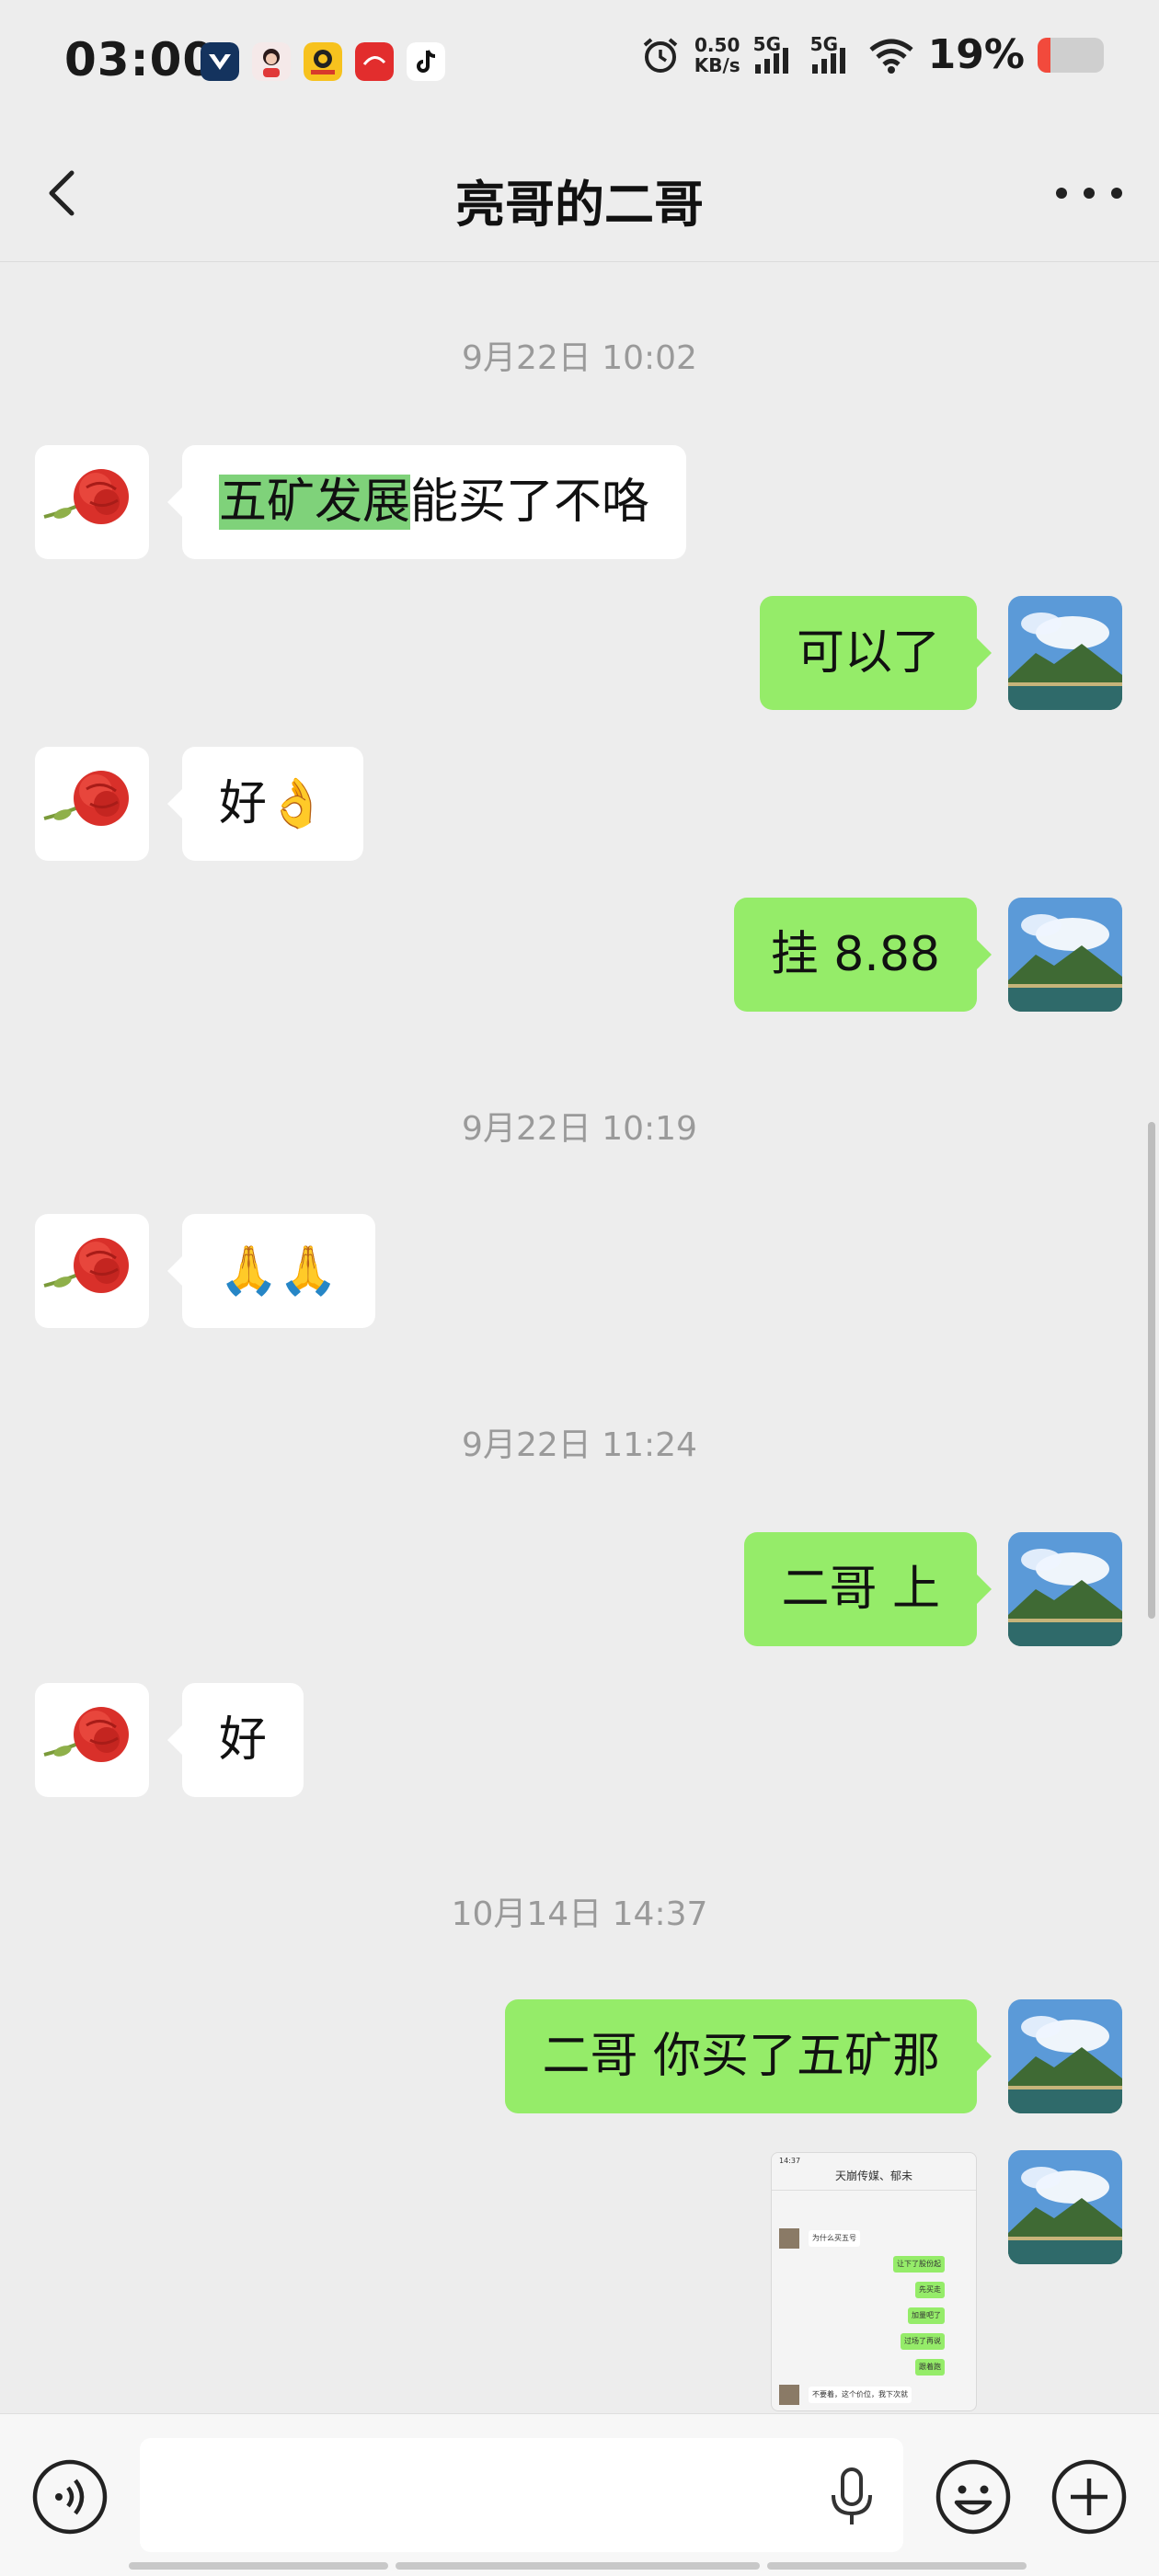  Describe the element at coordinates (426, 61) in the screenshot. I see `tiktok-icon` at that location.